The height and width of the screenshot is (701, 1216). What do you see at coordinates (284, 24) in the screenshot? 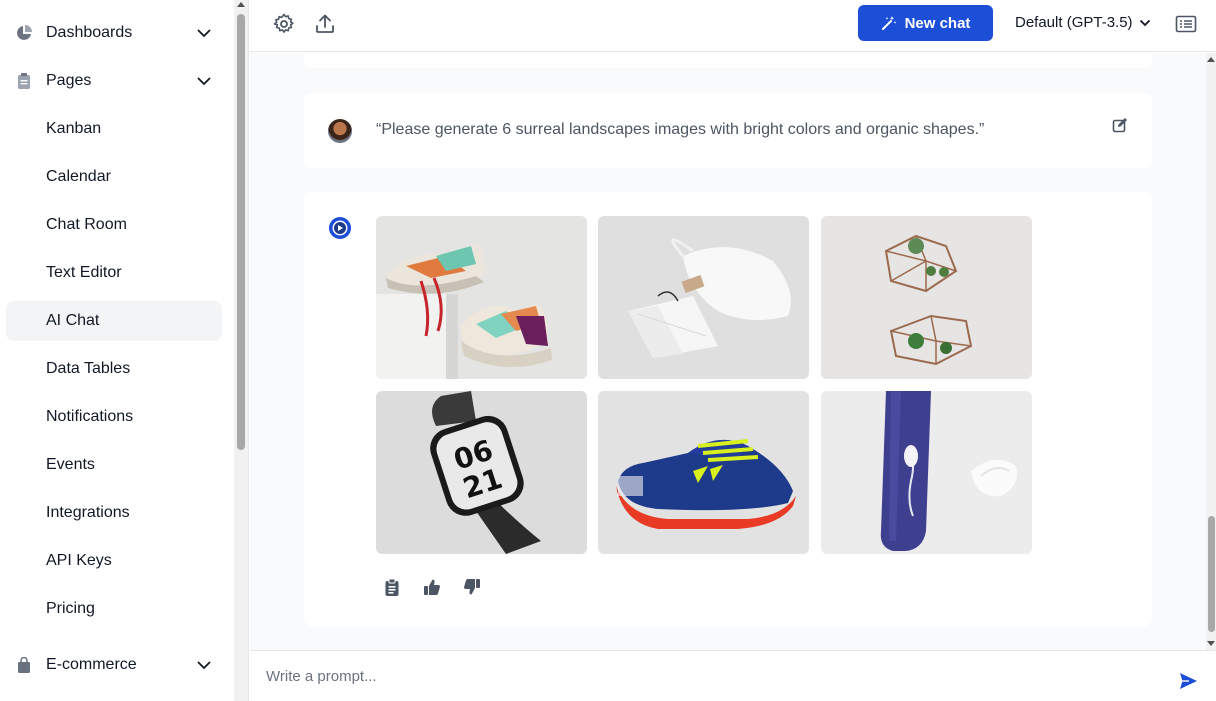
I see `gear-icon` at bounding box center [284, 24].